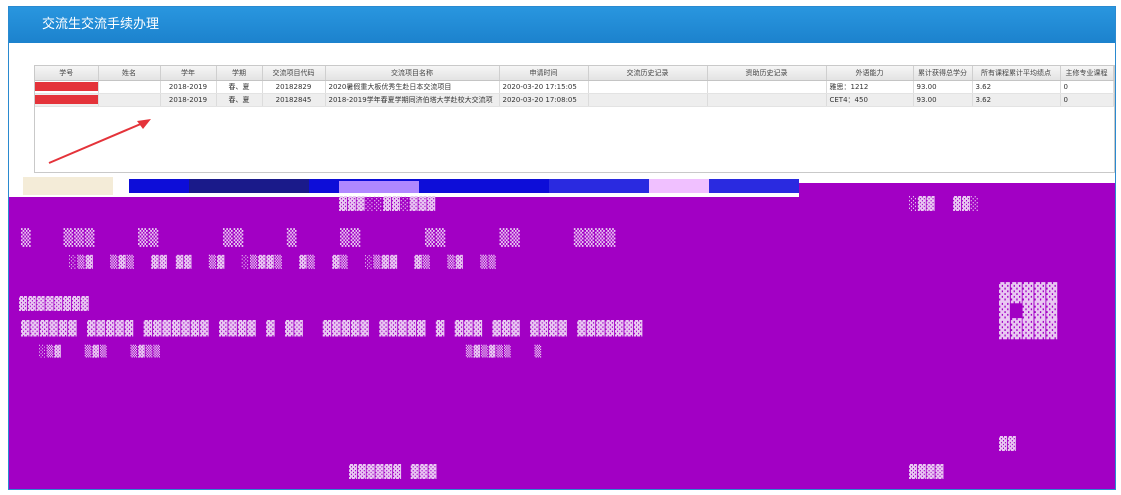 The image size is (1121, 495). I want to click on column-header-name: 姓名, so click(129, 73).